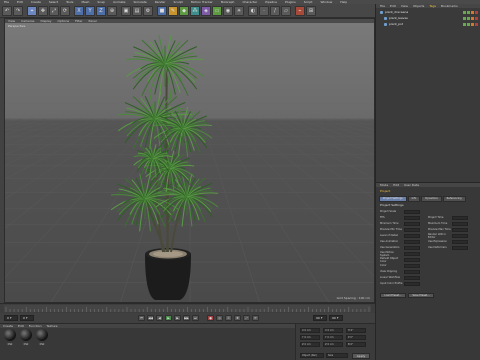  What do you see at coordinates (35, 326) in the screenshot?
I see `material-menu-item-function: Function` at bounding box center [35, 326].